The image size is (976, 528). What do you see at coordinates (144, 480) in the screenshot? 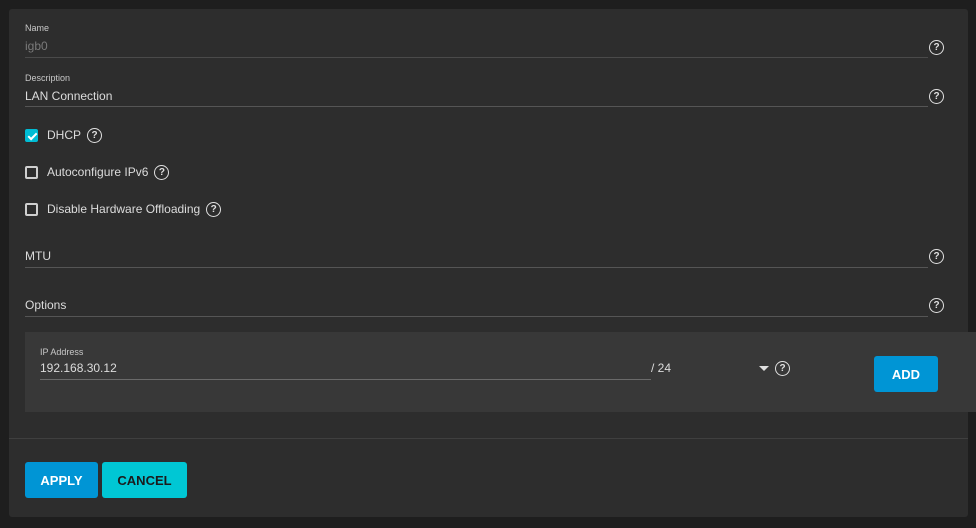
I see `cancel-button: CANCEL` at bounding box center [144, 480].